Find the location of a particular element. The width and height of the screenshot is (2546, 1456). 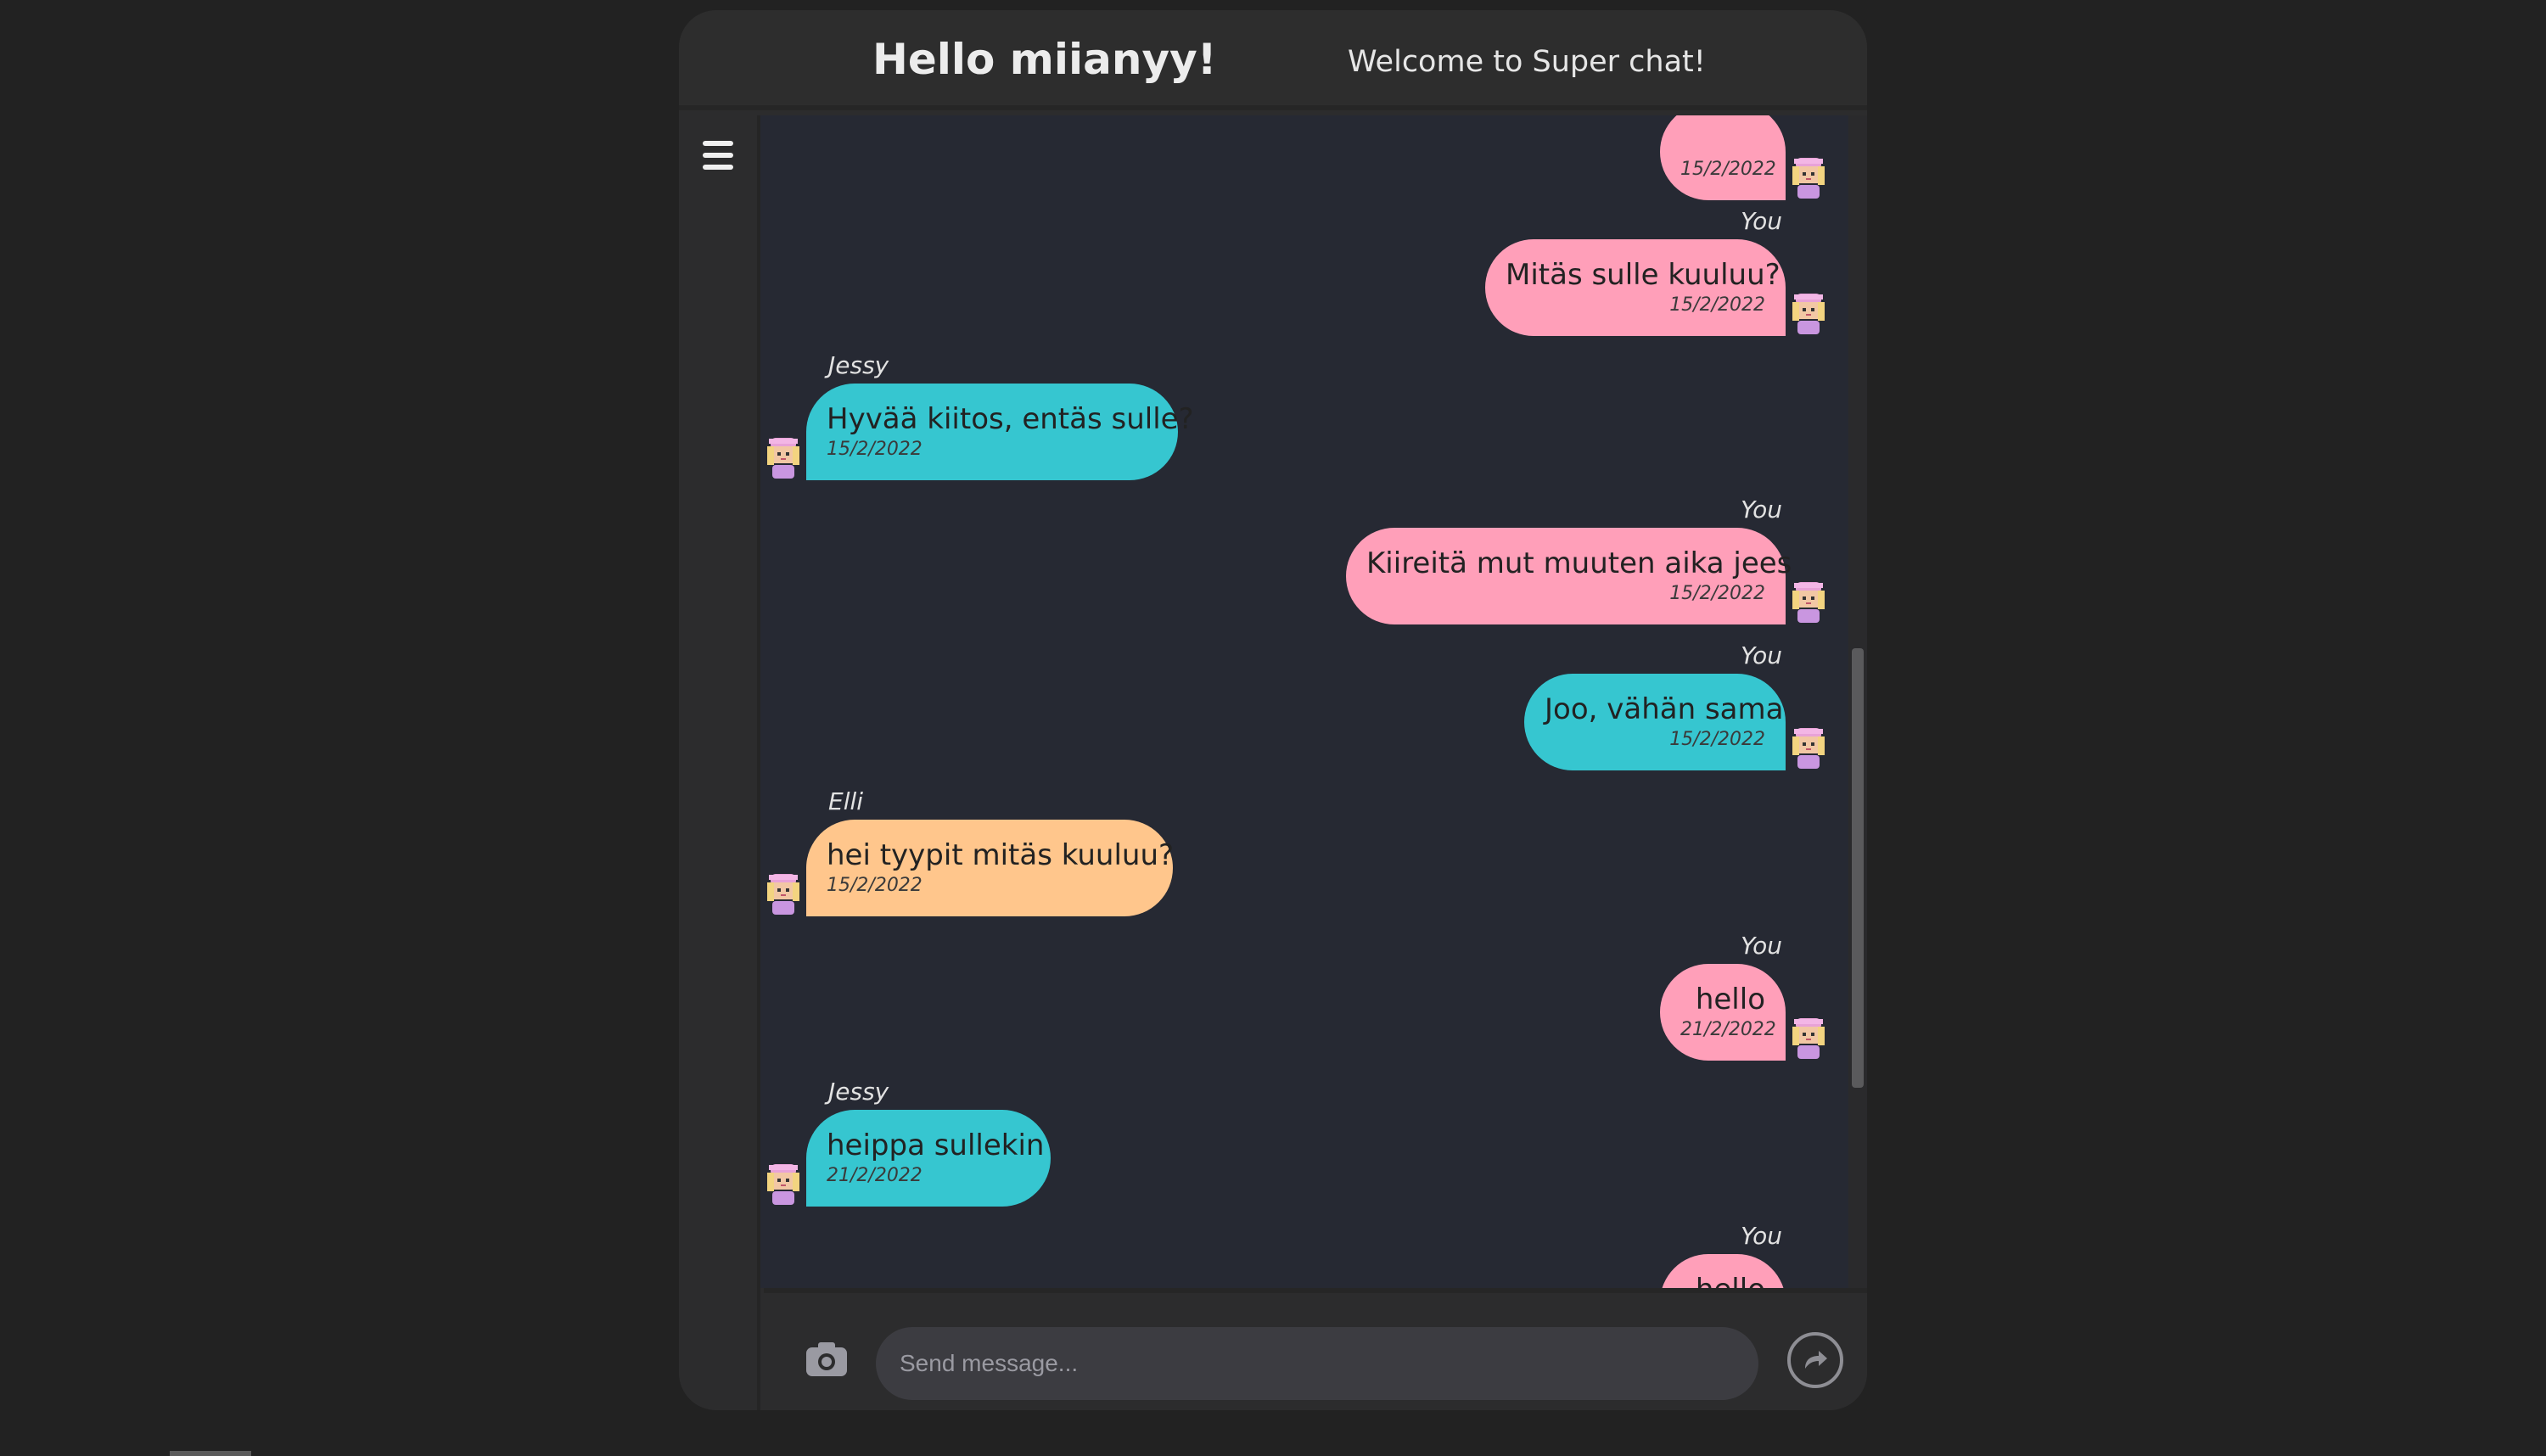

message-bubble: Hyvää kiitos, entäs sulle? 15/2/2022 is located at coordinates (1000, 432).